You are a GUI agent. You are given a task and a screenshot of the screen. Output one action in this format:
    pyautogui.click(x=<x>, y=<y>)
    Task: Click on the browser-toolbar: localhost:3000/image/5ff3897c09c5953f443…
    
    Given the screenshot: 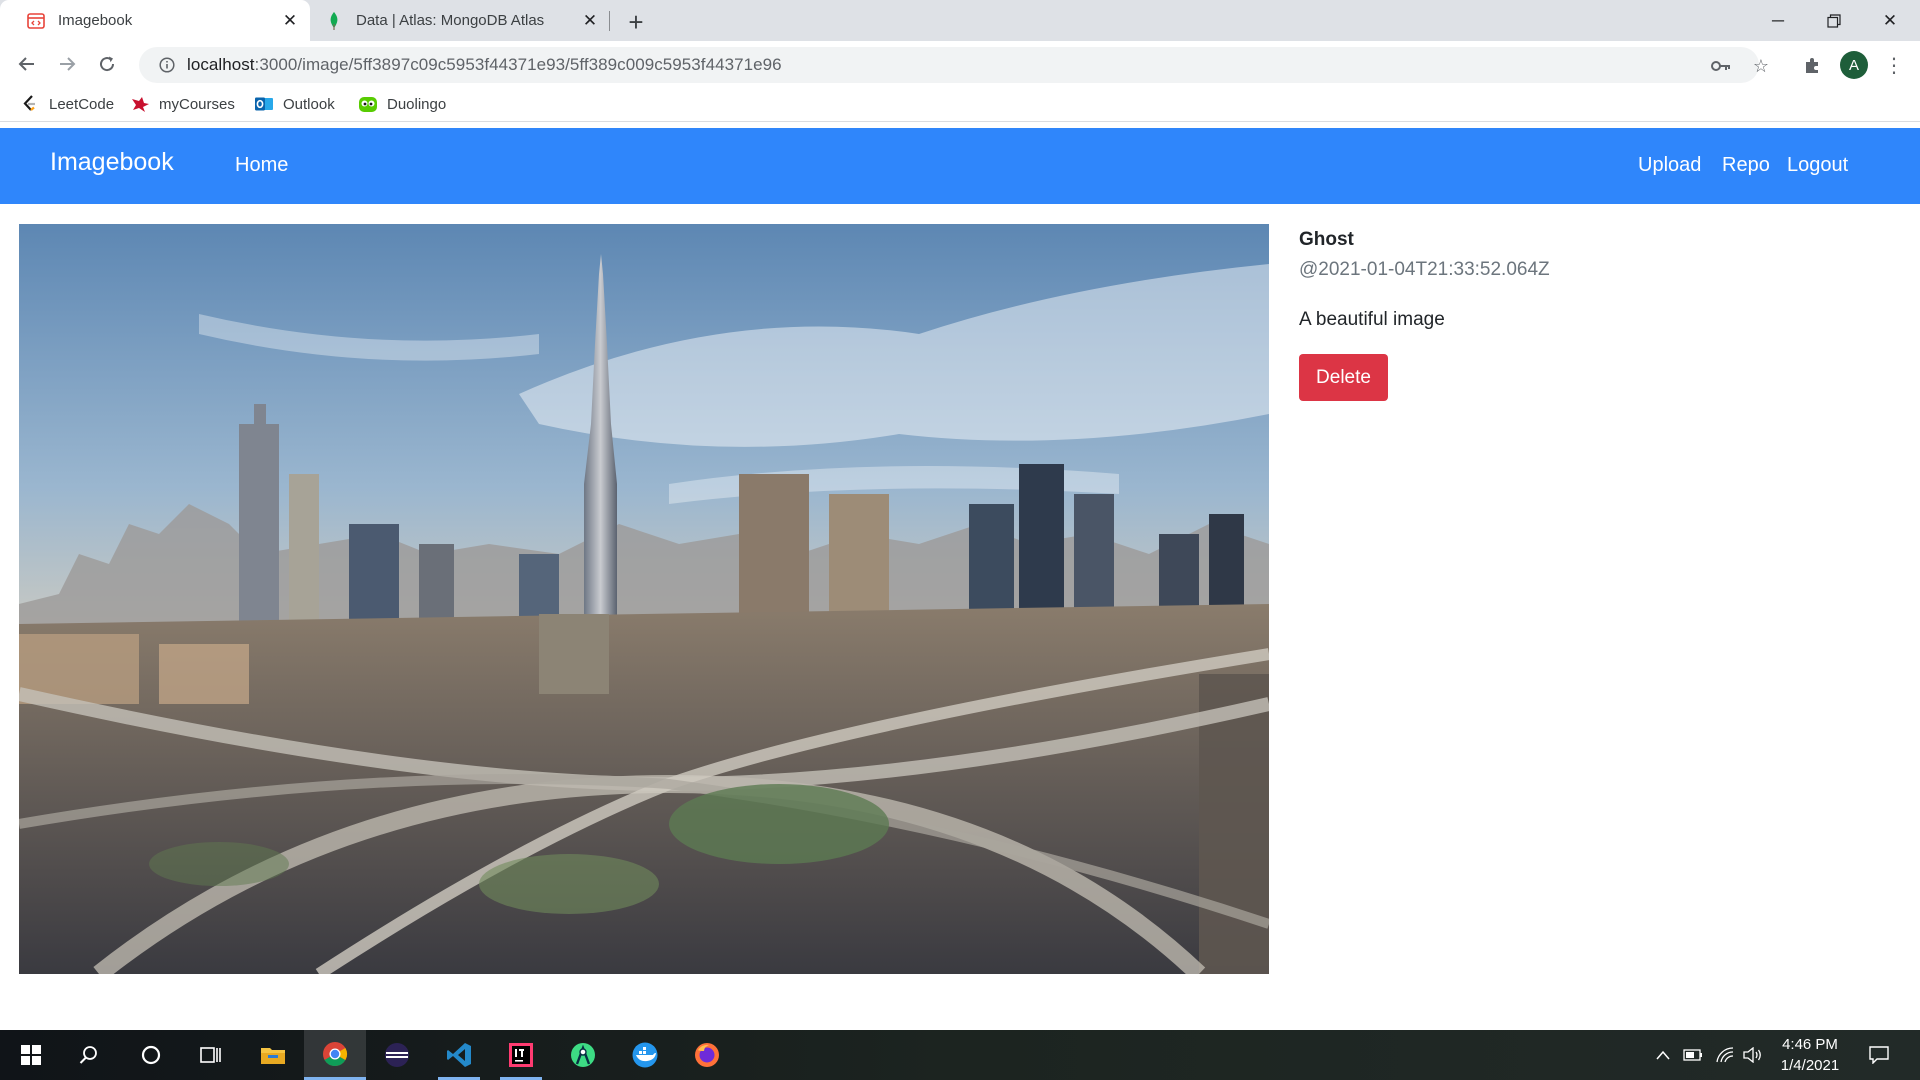 What is the action you would take?
    pyautogui.click(x=960, y=64)
    